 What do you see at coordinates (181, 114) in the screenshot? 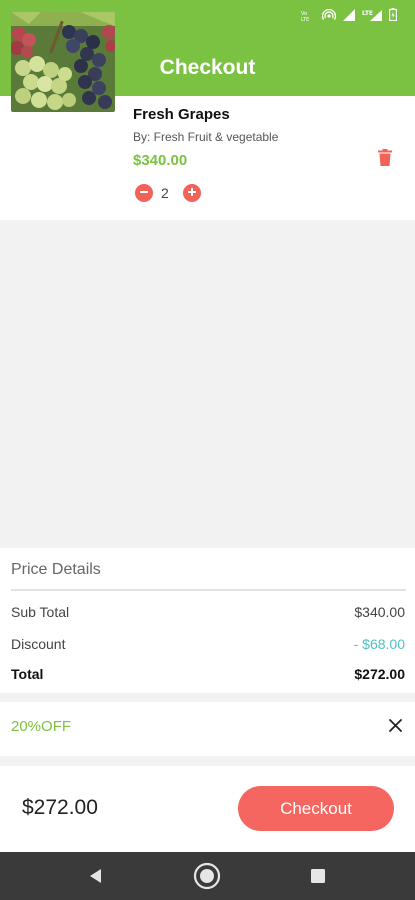
I see `product-name: Fresh Grapes` at bounding box center [181, 114].